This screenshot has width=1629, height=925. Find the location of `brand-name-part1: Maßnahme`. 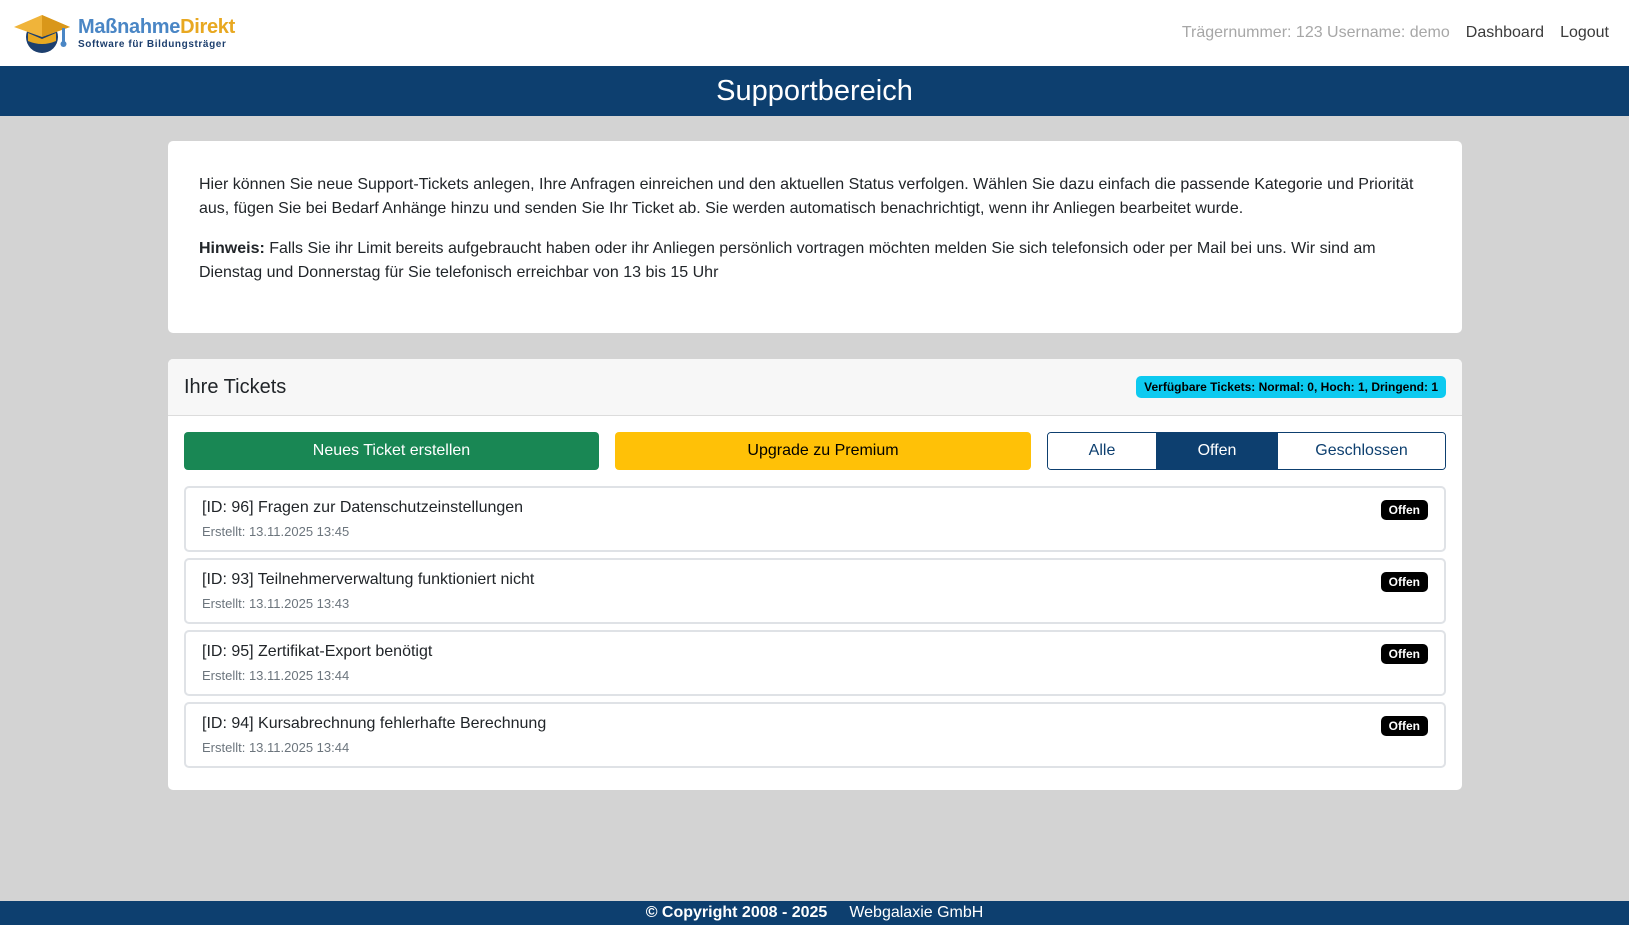

brand-name-part1: Maßnahme is located at coordinates (129, 26).